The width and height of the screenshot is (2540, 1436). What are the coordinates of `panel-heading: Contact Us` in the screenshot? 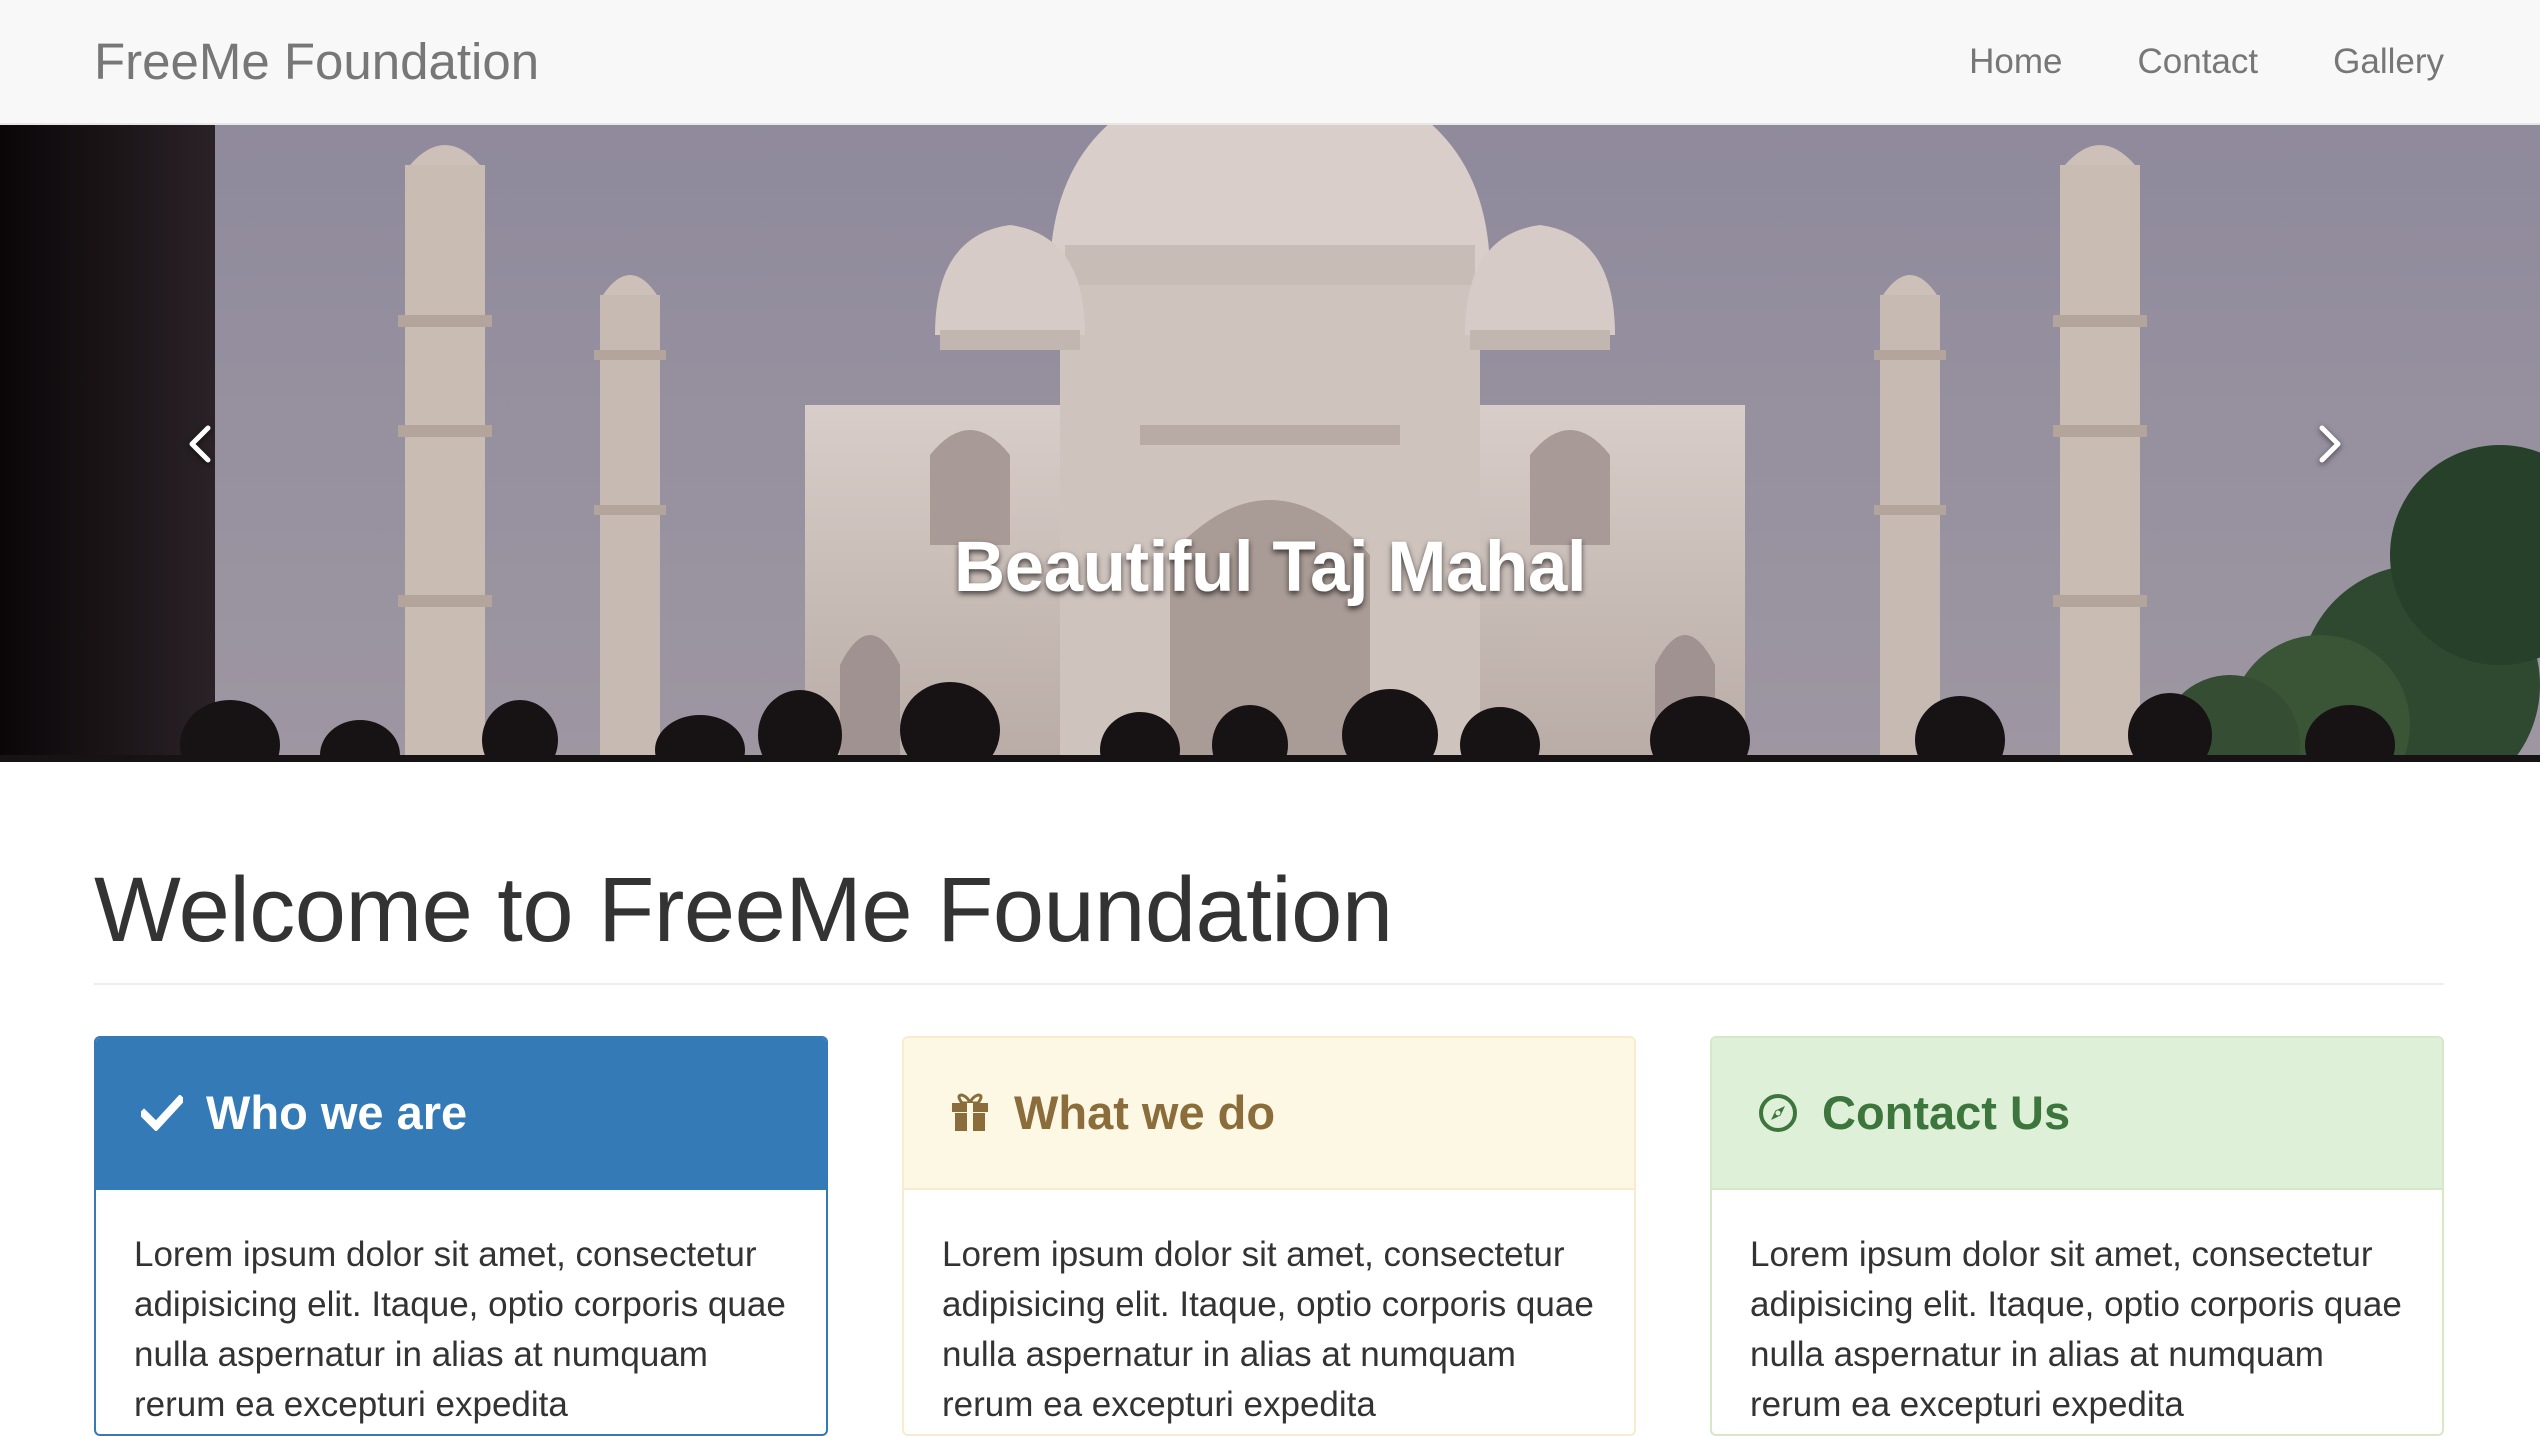 It's located at (2077, 1114).